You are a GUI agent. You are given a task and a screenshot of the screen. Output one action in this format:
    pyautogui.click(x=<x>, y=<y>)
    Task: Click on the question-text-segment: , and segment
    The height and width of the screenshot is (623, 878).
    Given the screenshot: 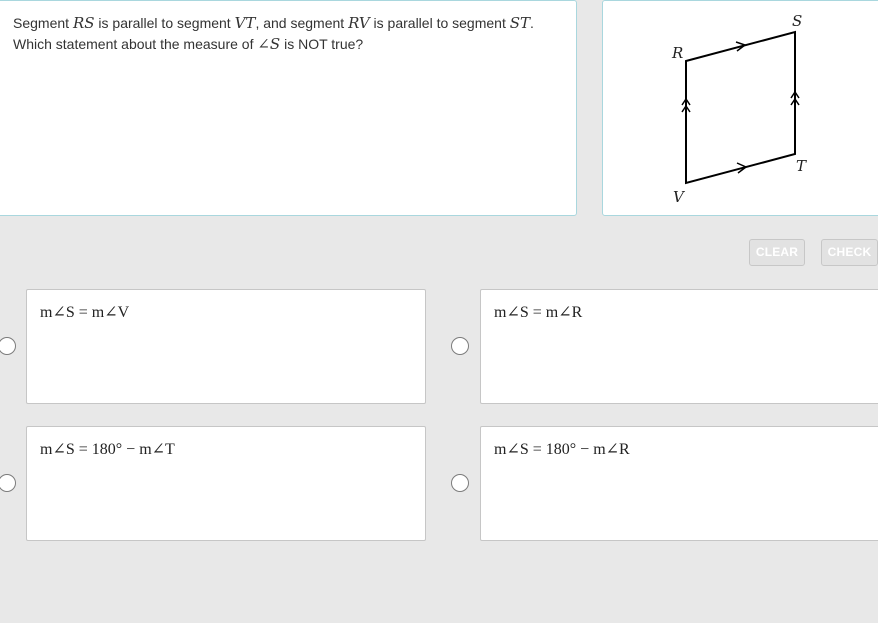 What is the action you would take?
    pyautogui.click(x=302, y=23)
    